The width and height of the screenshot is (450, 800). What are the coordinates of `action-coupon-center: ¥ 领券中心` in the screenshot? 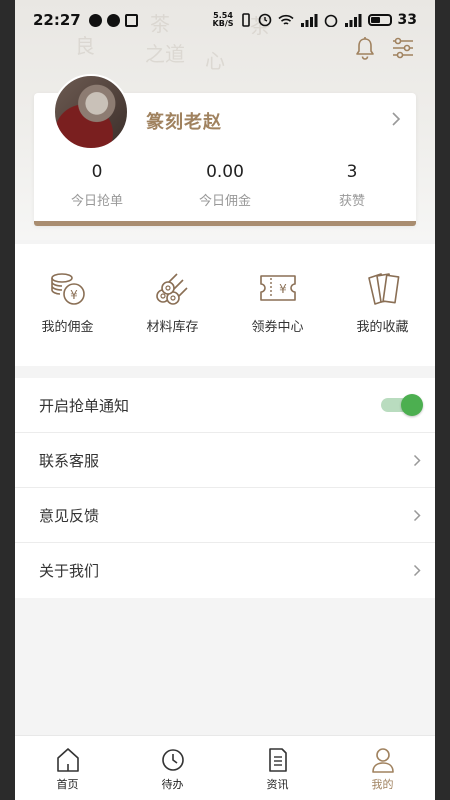 It's located at (277, 305).